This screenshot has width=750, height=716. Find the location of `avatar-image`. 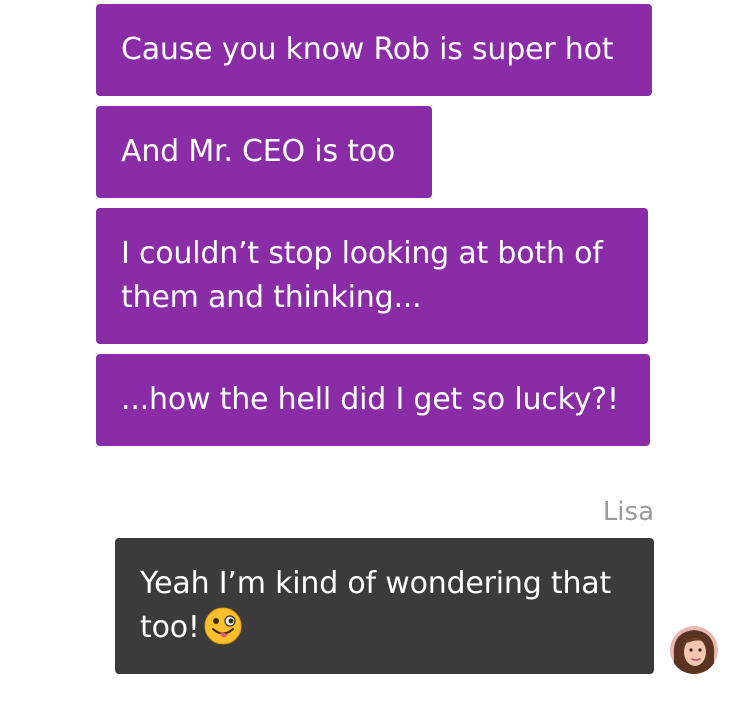

avatar-image is located at coordinates (694, 650).